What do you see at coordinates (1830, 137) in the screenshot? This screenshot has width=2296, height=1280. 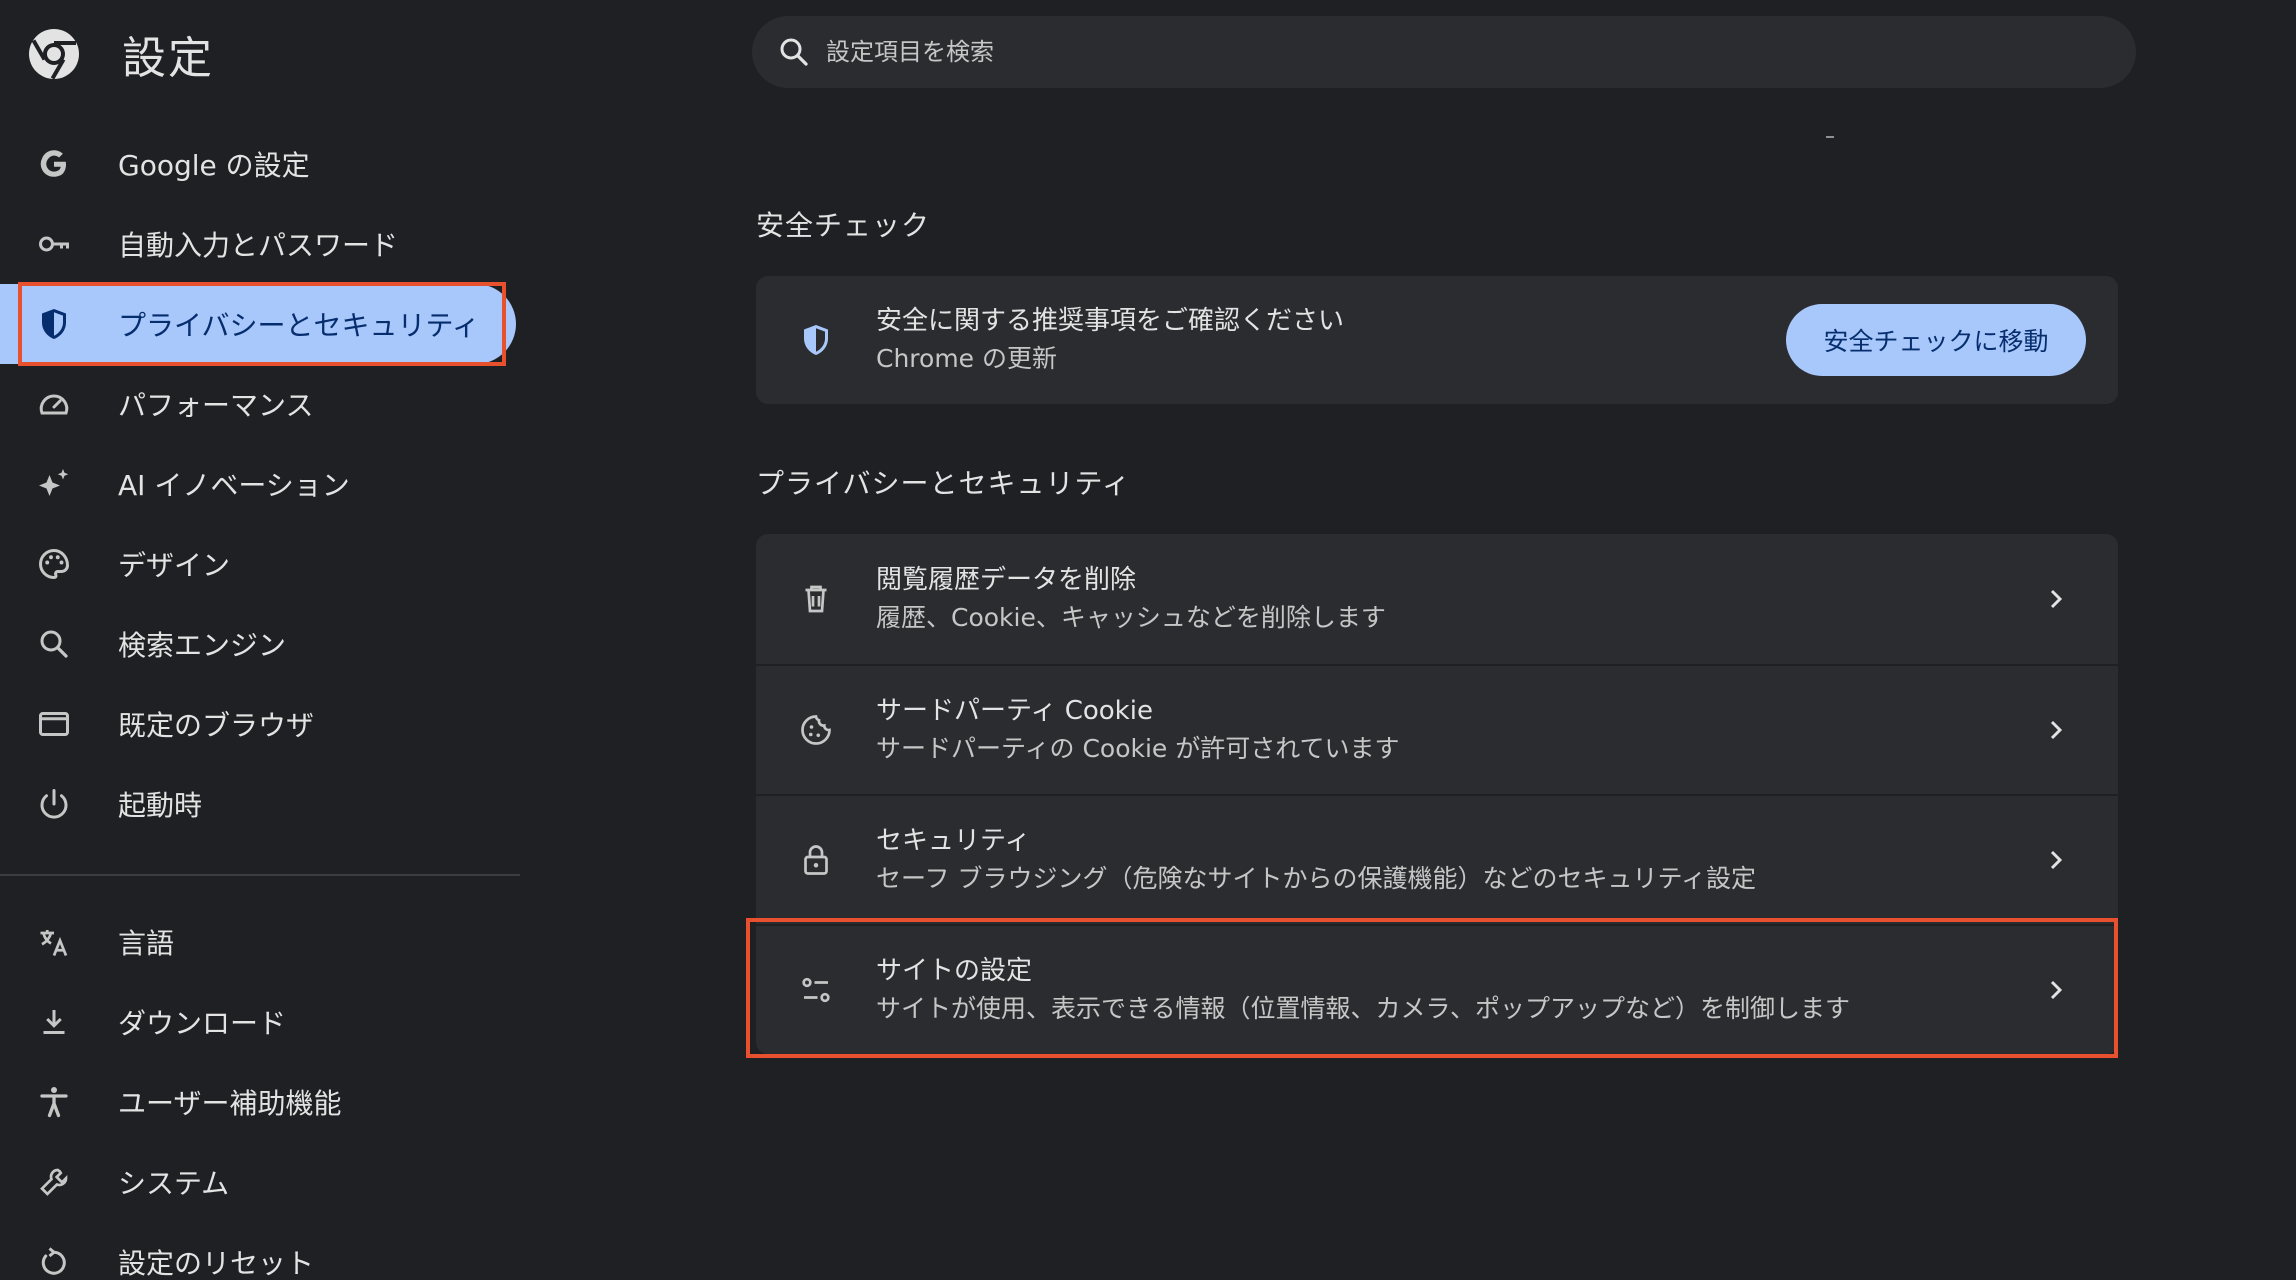 I see `divider-mark` at bounding box center [1830, 137].